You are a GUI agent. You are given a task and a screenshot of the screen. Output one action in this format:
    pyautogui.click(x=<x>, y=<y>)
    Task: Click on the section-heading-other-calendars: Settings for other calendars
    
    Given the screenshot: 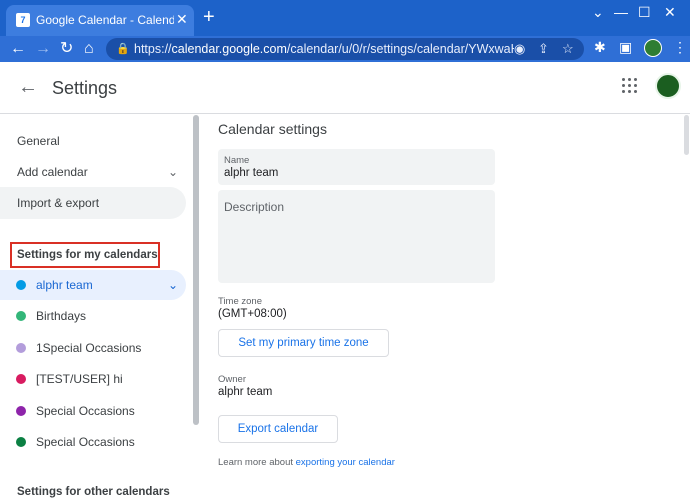 What is the action you would take?
    pyautogui.click(x=93, y=492)
    